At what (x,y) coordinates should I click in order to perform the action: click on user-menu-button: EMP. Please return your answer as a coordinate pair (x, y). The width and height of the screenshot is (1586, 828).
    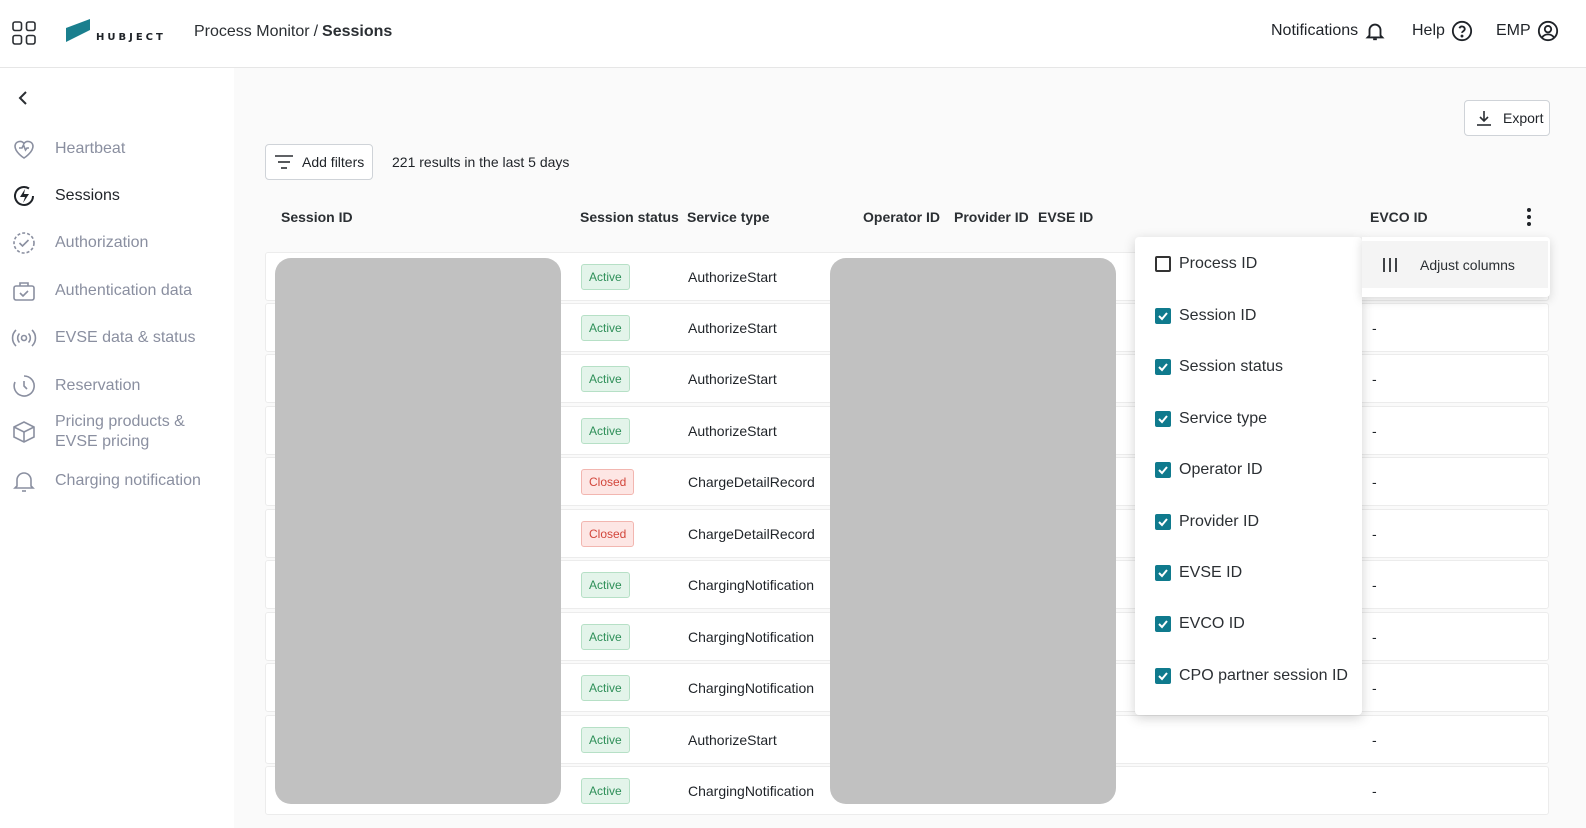
    Looking at the image, I should click on (1527, 31).